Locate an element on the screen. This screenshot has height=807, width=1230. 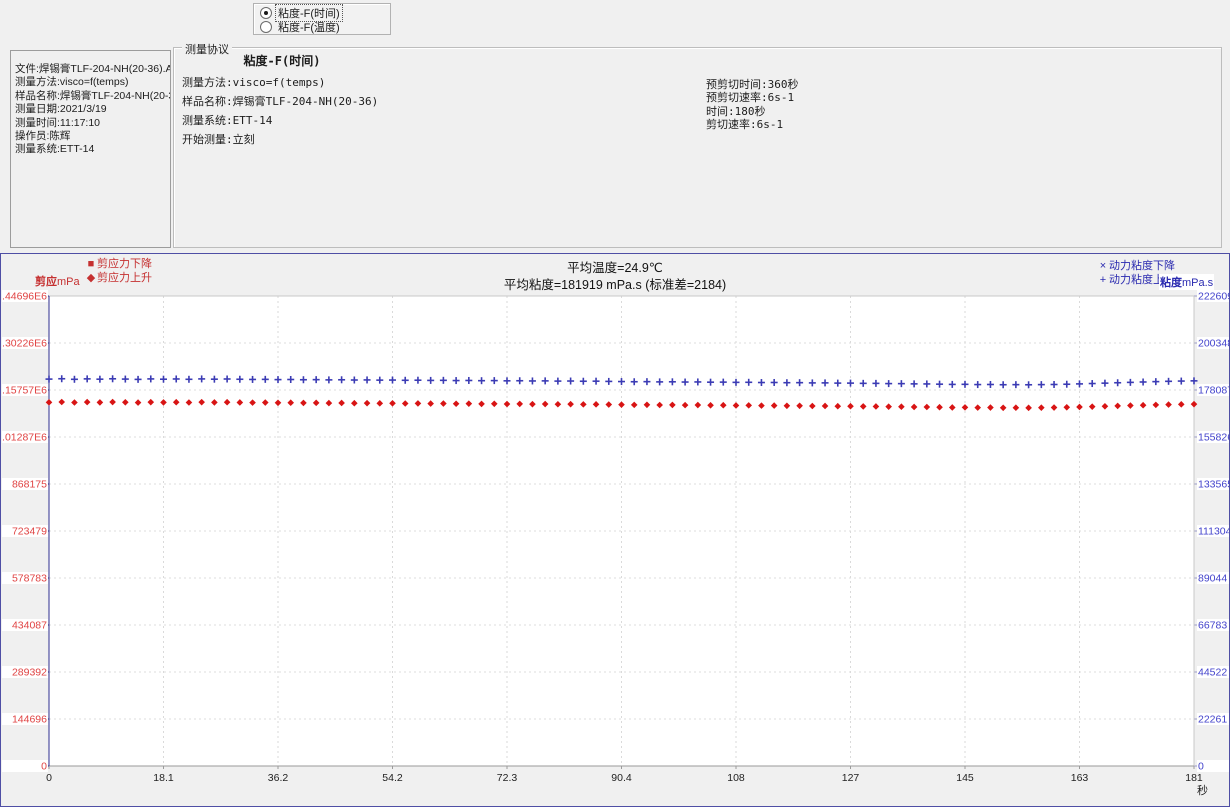
x-tick-label: 145 is located at coordinates (965, 778).